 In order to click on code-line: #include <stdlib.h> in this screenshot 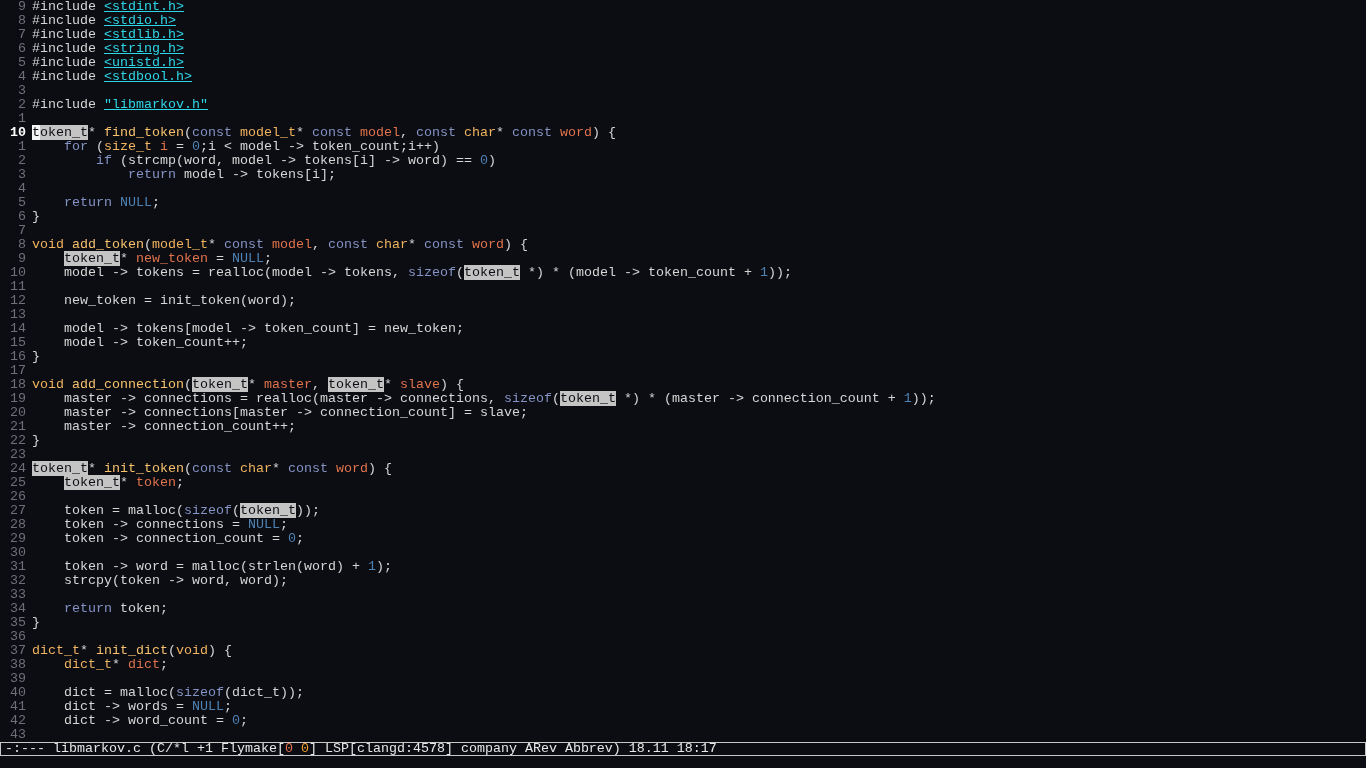, I will do `click(108, 35)`.